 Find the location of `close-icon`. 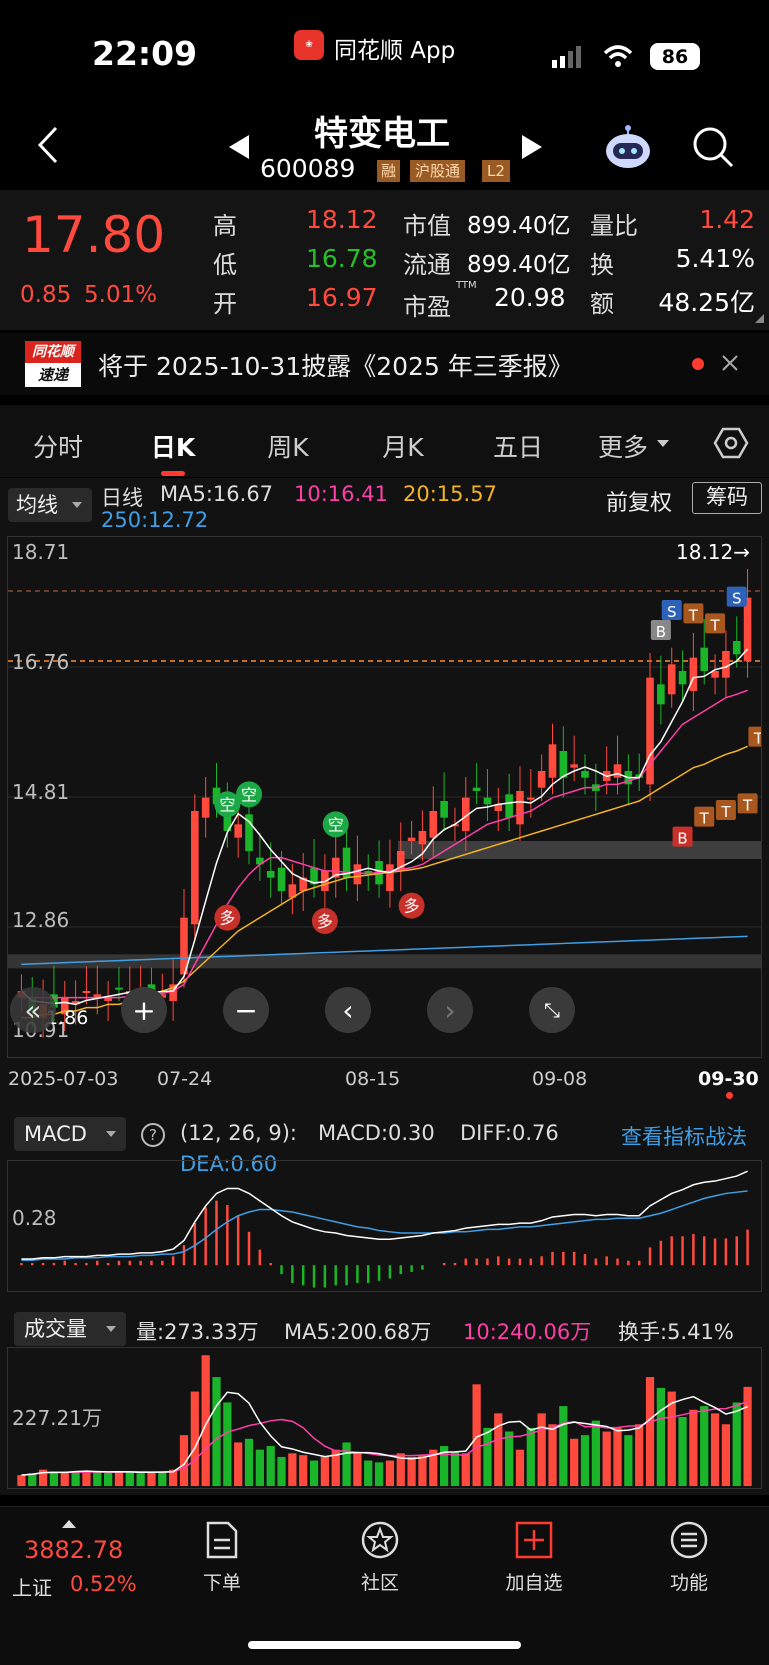

close-icon is located at coordinates (730, 363).